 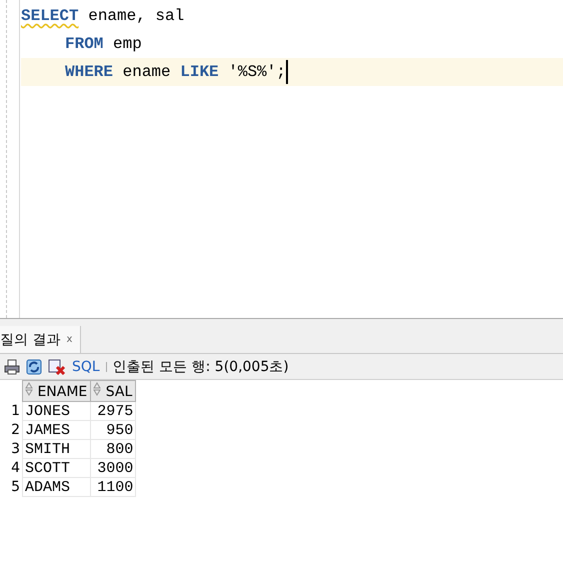 I want to click on row-number: 5, so click(x=11, y=487).